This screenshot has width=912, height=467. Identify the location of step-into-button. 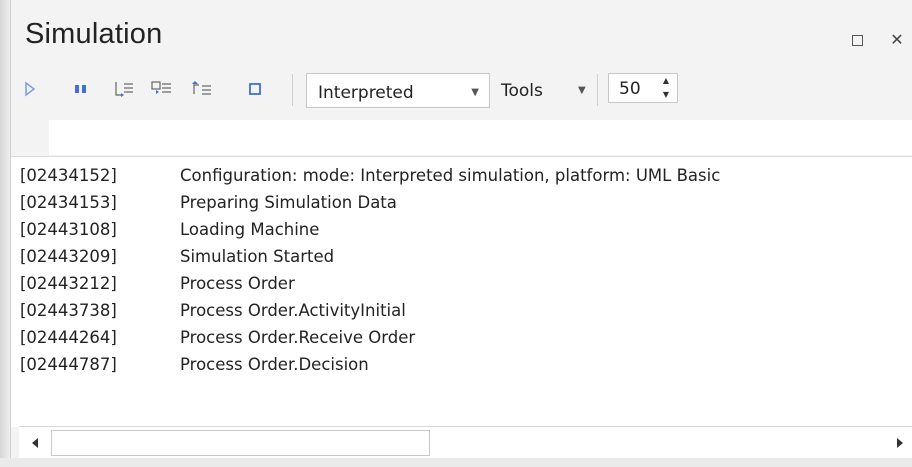
(124, 89).